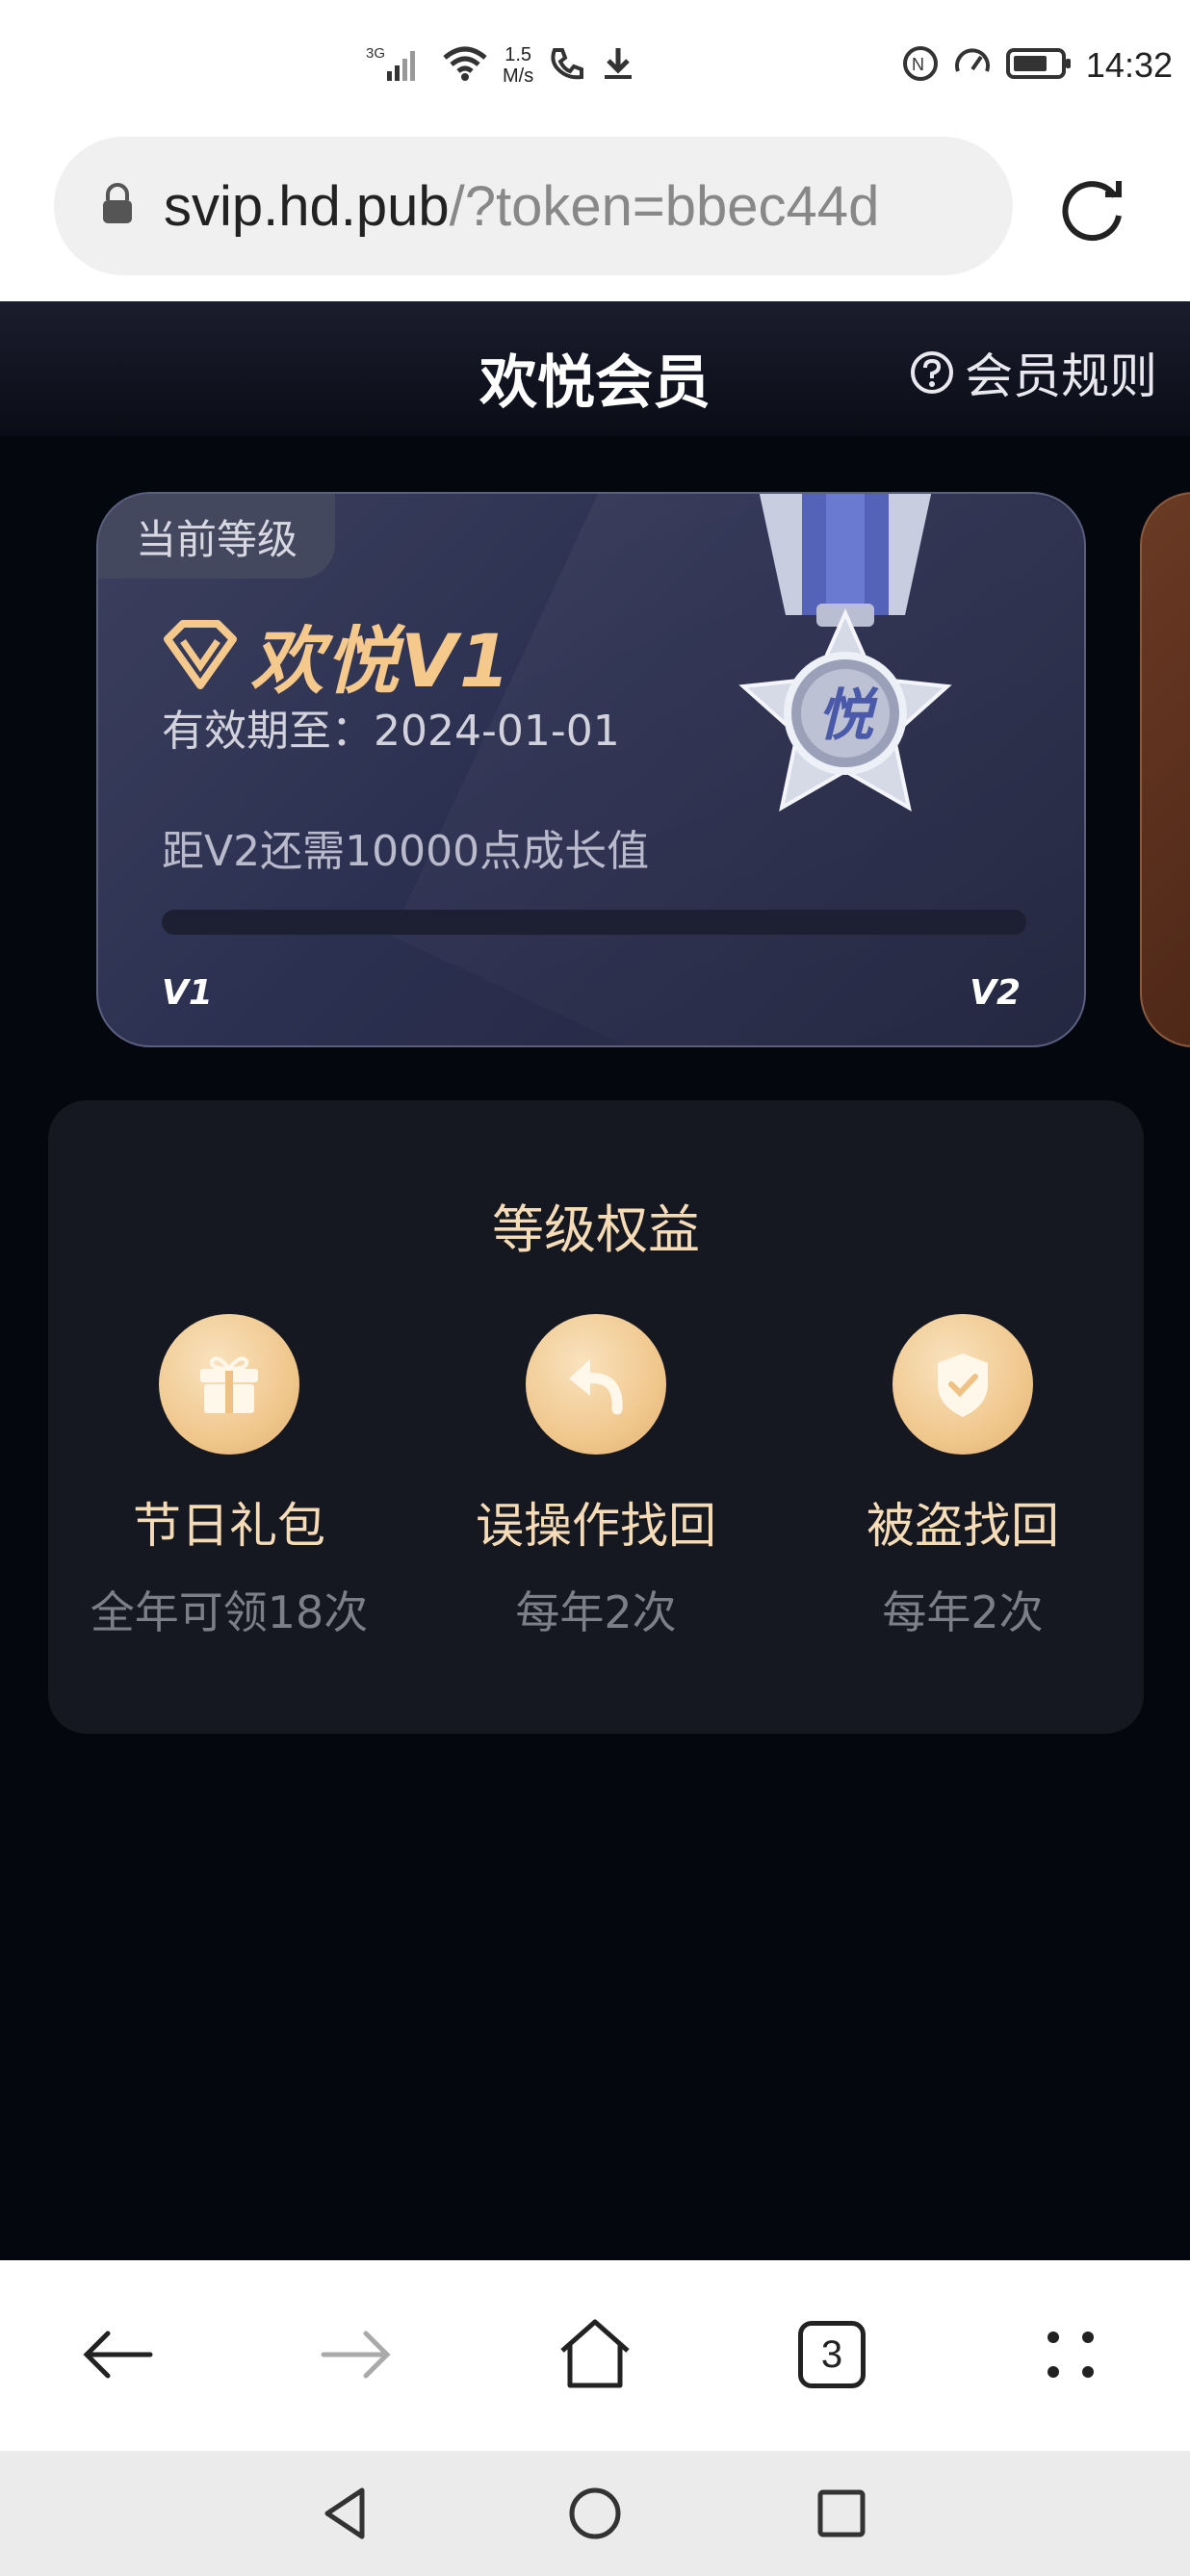 Image resolution: width=1190 pixels, height=2576 pixels. What do you see at coordinates (973, 65) in the screenshot?
I see `speed-icon` at bounding box center [973, 65].